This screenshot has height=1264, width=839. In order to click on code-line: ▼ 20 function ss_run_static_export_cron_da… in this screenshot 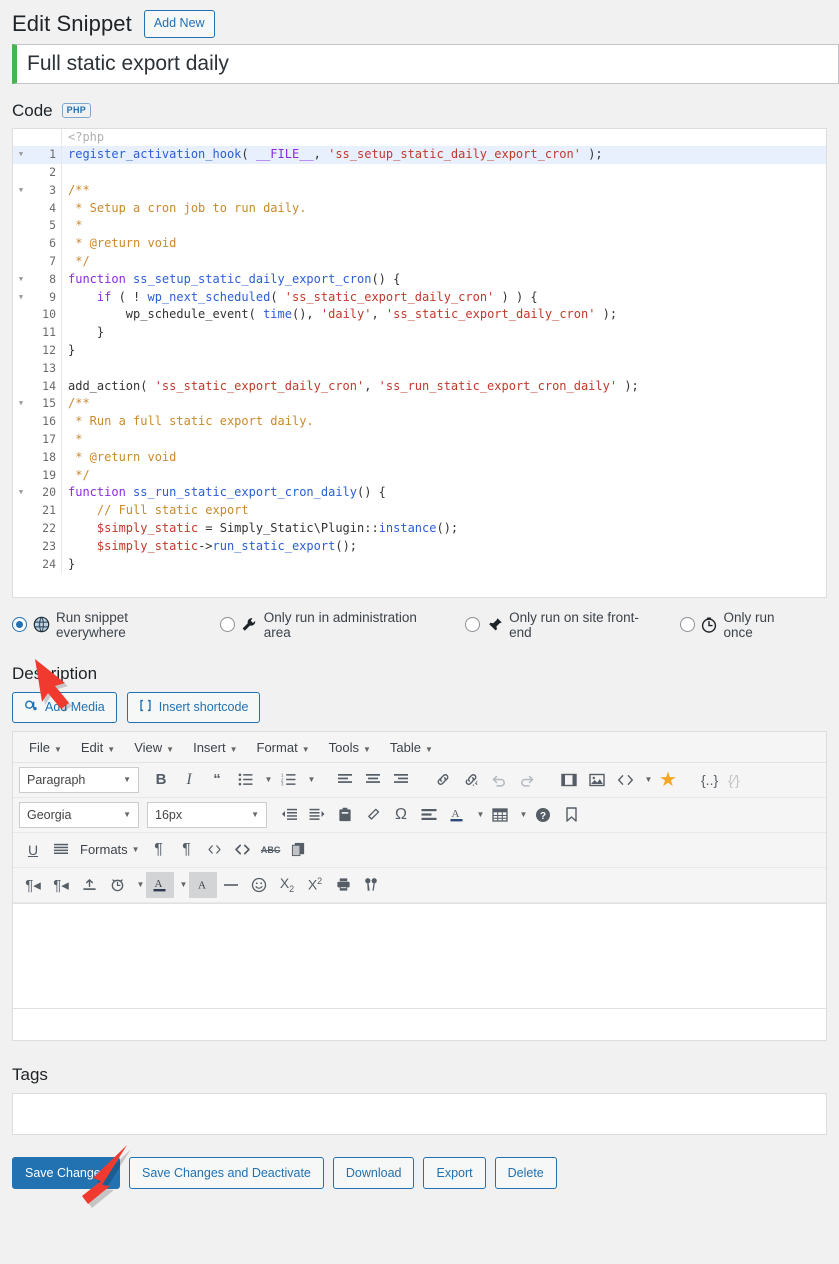, I will do `click(419, 493)`.